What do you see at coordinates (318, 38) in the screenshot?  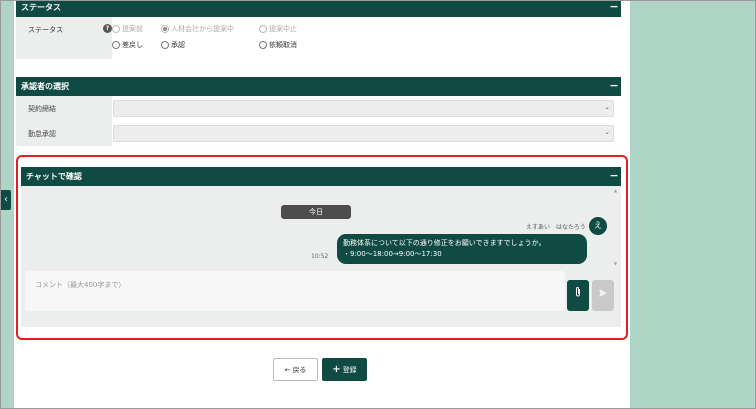 I see `status-section-body: ステータス ? 提案前 人材会社から提案中 提案中止 差戻し 承認 依頼取消` at bounding box center [318, 38].